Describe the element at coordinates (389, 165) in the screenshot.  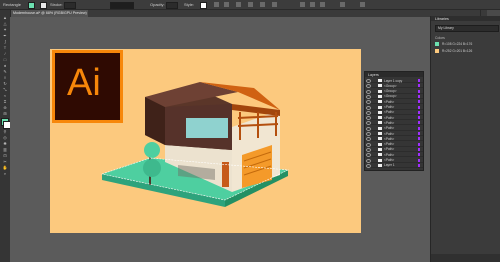
I see `layer-label: Layer 1` at that location.